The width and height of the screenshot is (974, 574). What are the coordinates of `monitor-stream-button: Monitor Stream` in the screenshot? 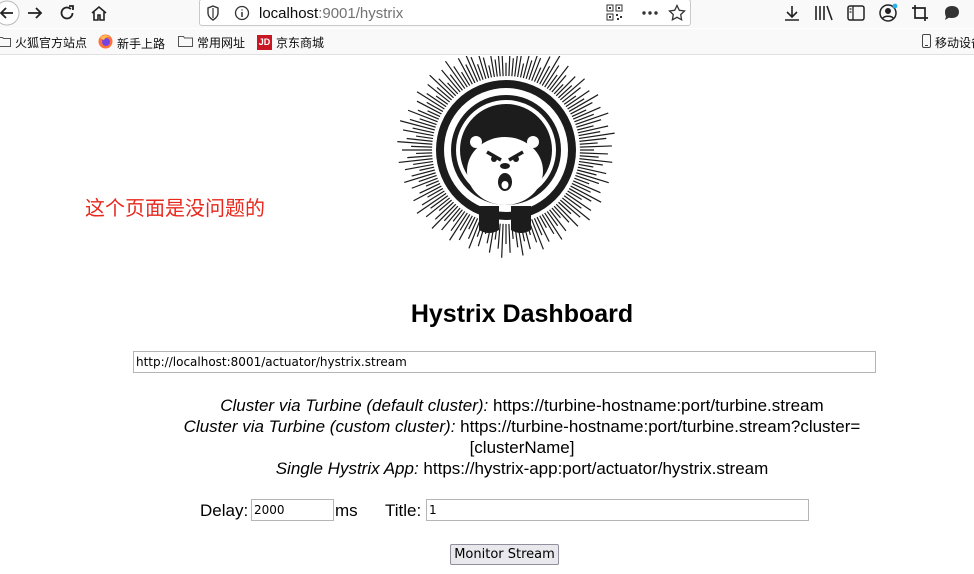 It's located at (504, 554).